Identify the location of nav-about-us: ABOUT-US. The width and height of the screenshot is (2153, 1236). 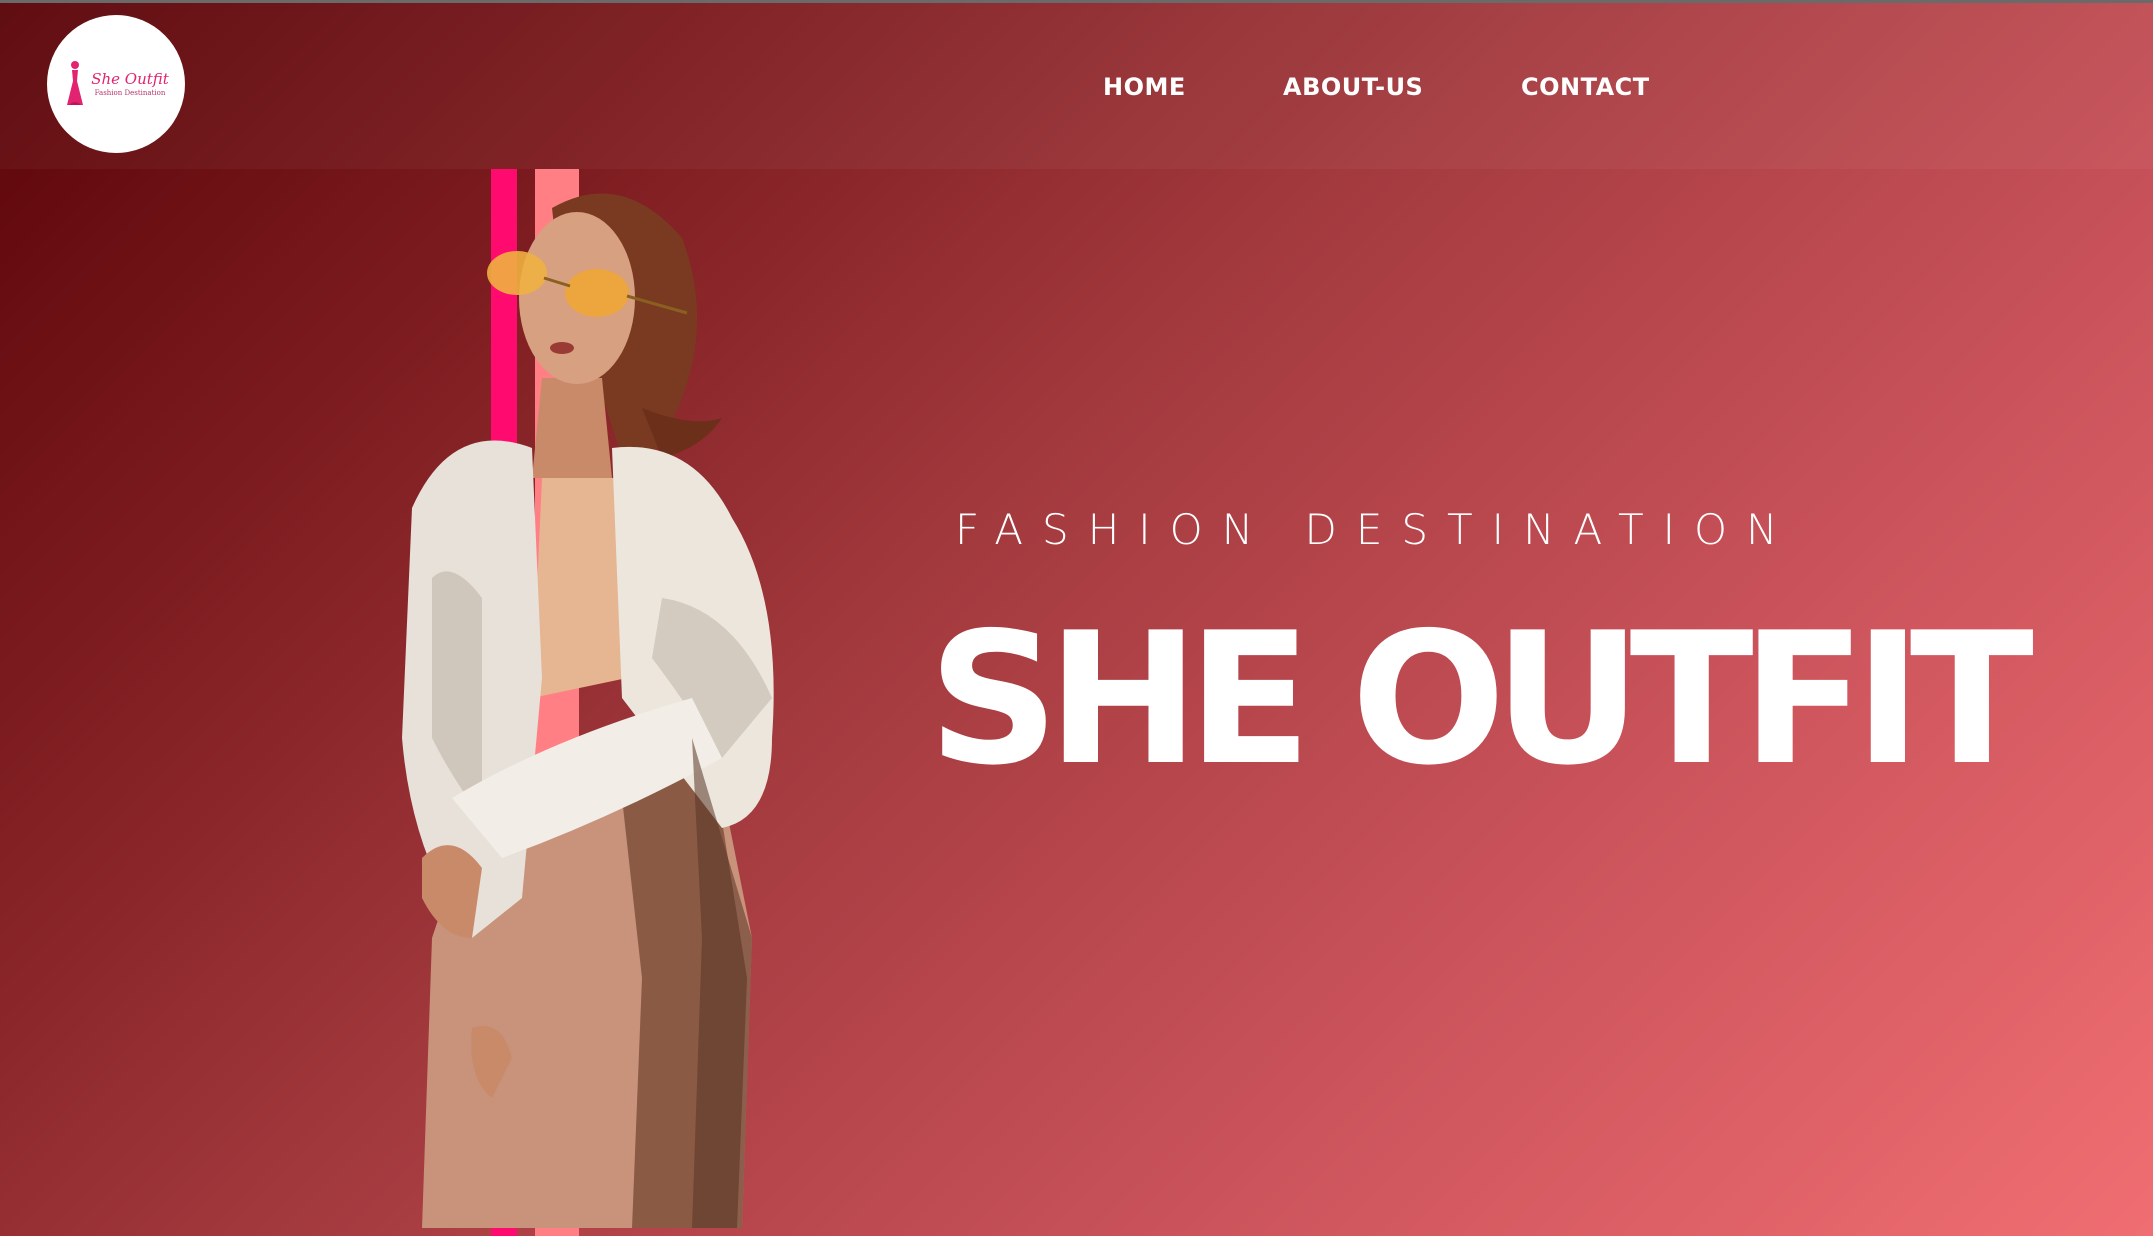
(1353, 87).